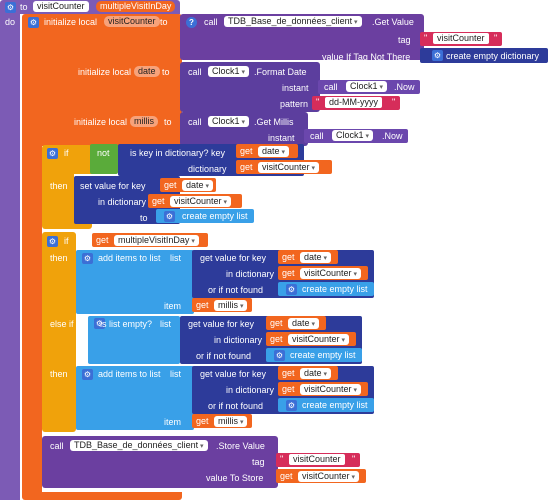 The height and width of the screenshot is (500, 548). What do you see at coordinates (144, 121) in the screenshot?
I see `local-var-millis: millis` at bounding box center [144, 121].